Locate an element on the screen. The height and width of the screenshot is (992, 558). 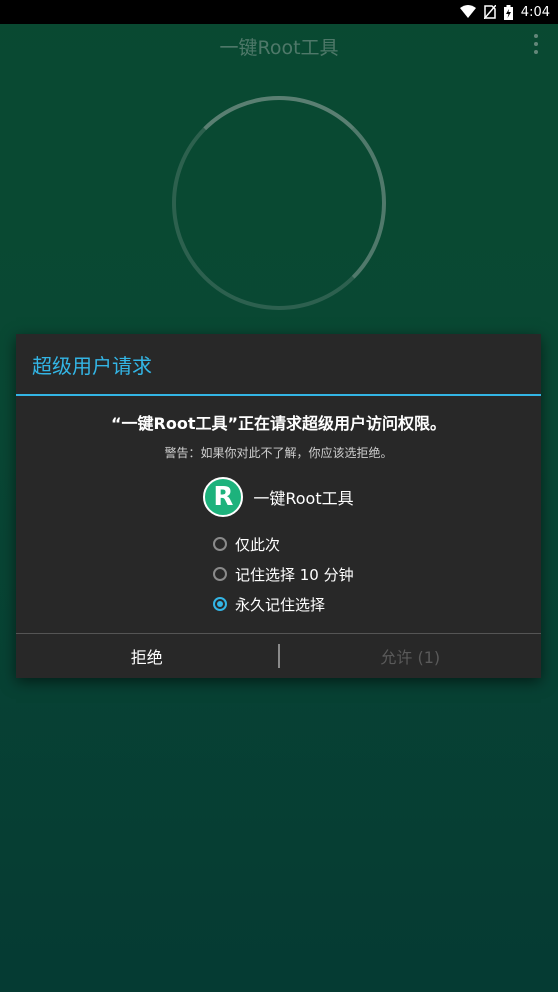
no-sim-icon is located at coordinates (489, 12).